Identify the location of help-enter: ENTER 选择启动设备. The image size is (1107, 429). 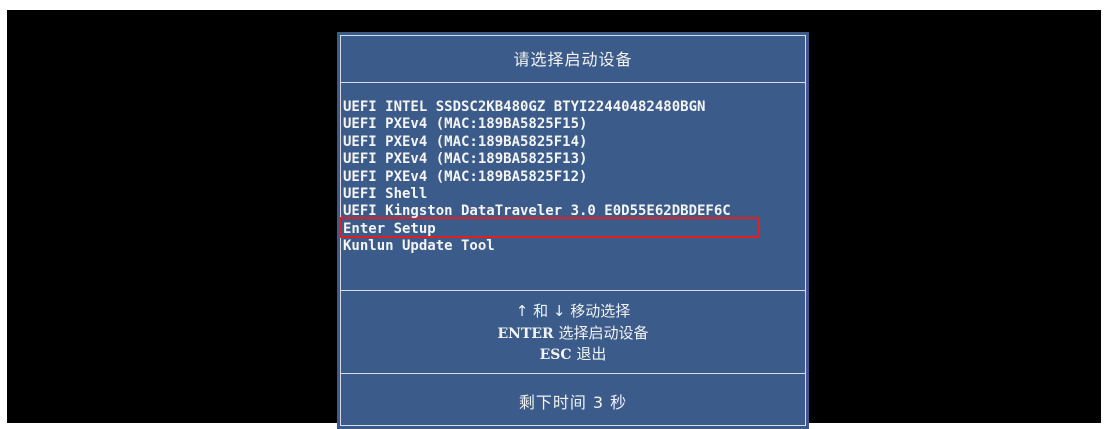
(573, 332).